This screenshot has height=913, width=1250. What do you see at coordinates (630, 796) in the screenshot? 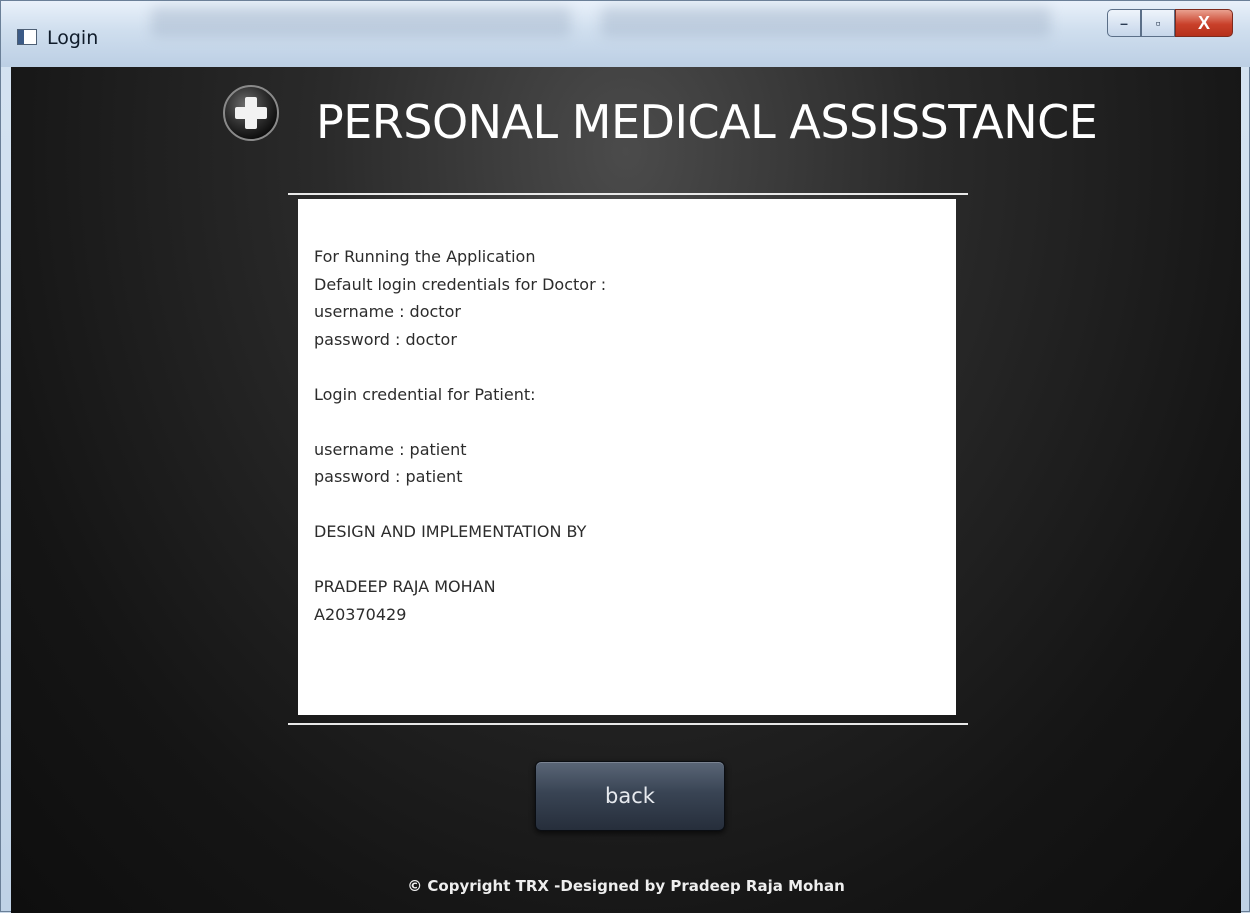
I see `back-button: back` at bounding box center [630, 796].